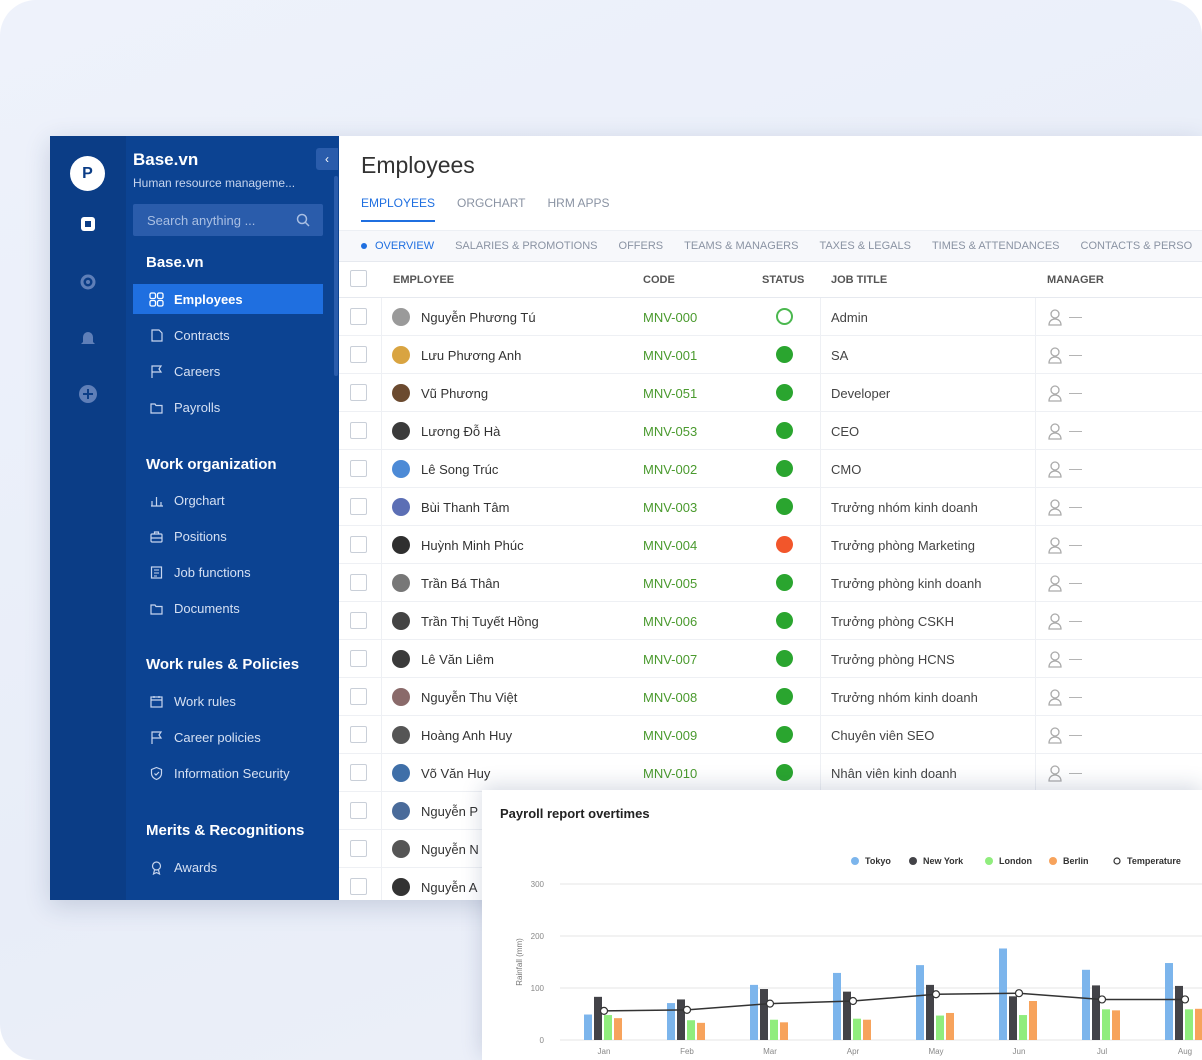  Describe the element at coordinates (741, 246) in the screenshot. I see `subtab-teams-managers: TEAMS & MANAGERS` at that location.